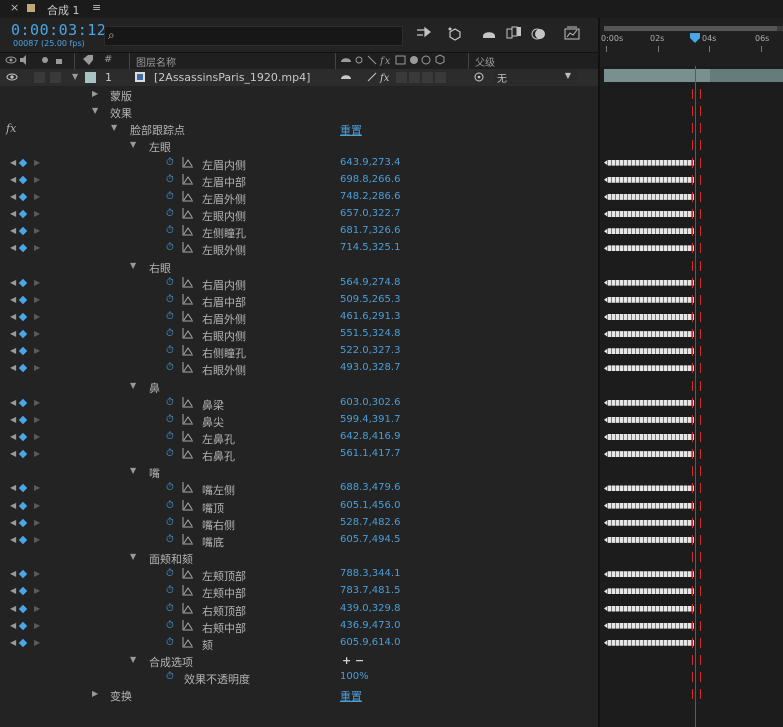  What do you see at coordinates (514, 35) in the screenshot?
I see `frame-blending-icon` at bounding box center [514, 35].